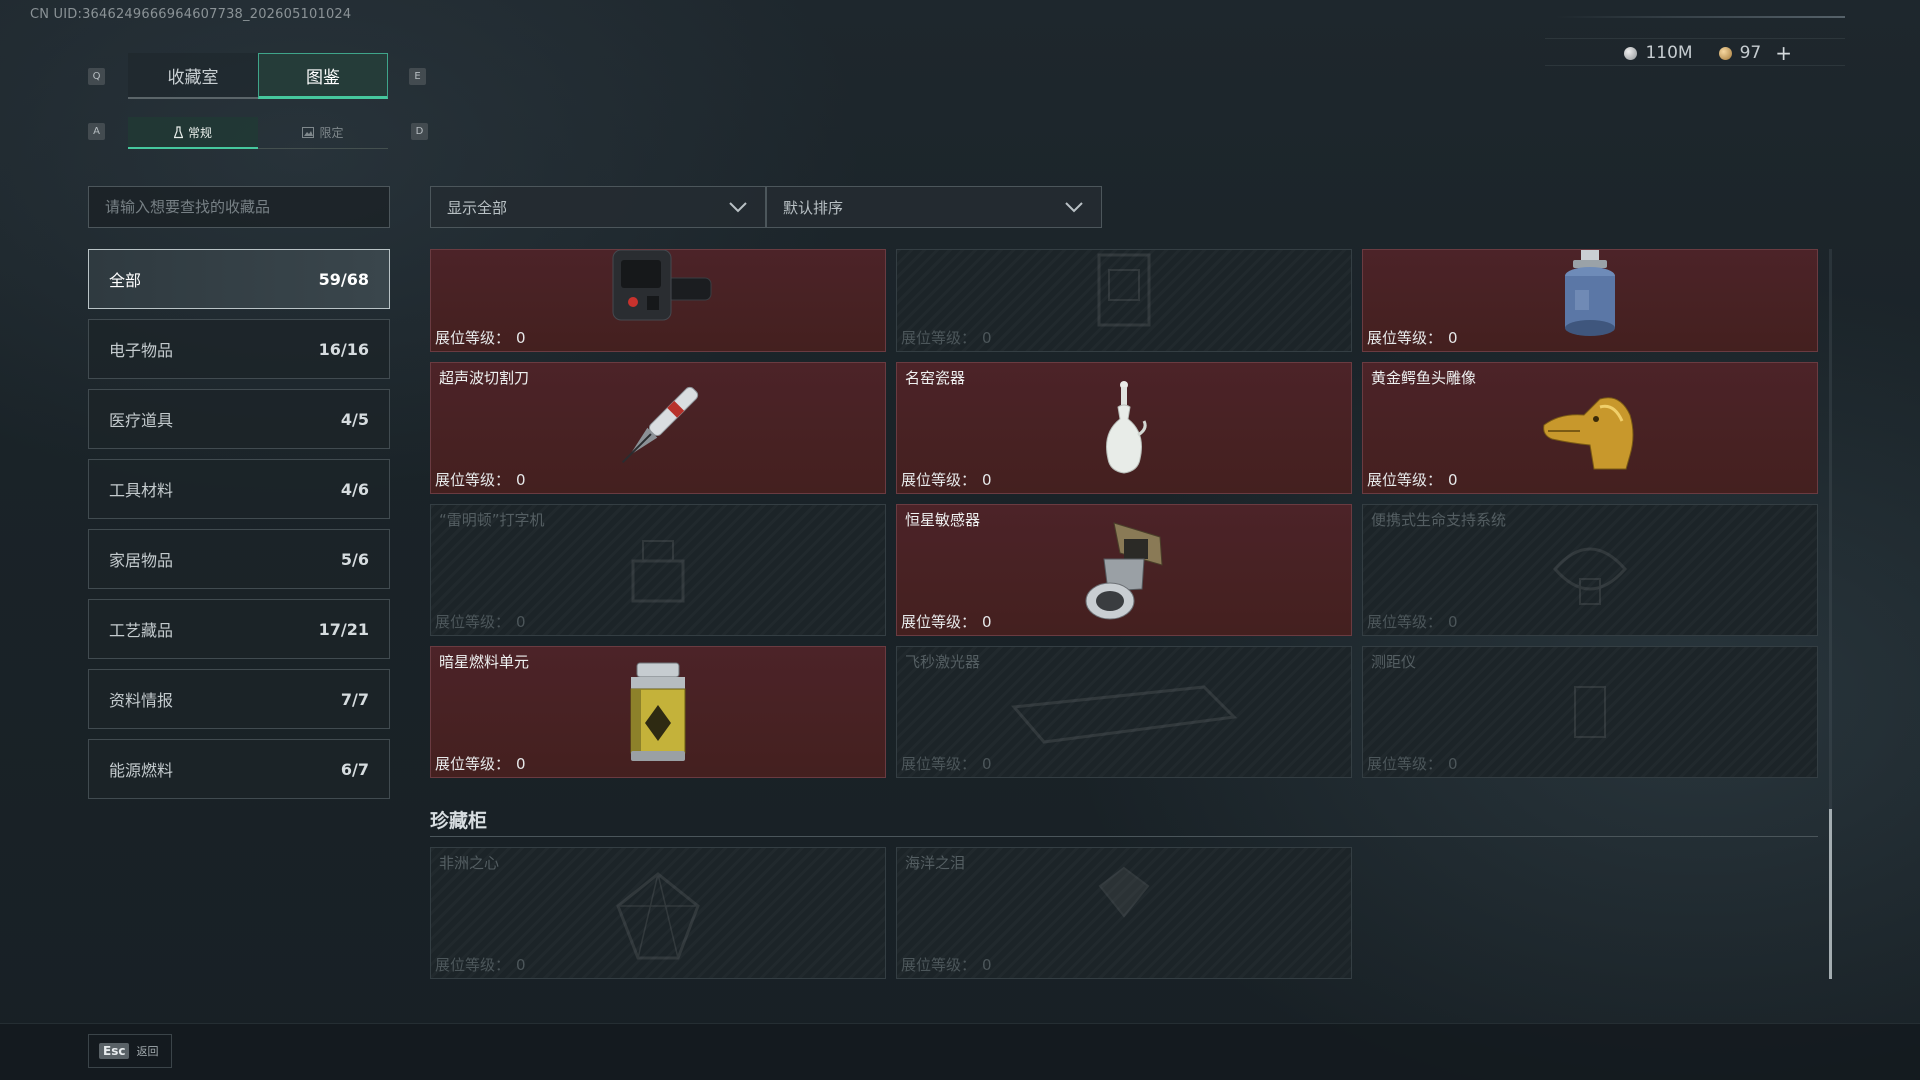 This screenshot has height=1080, width=1920. I want to click on display-filter-dropdown: 显示全部, so click(598, 207).